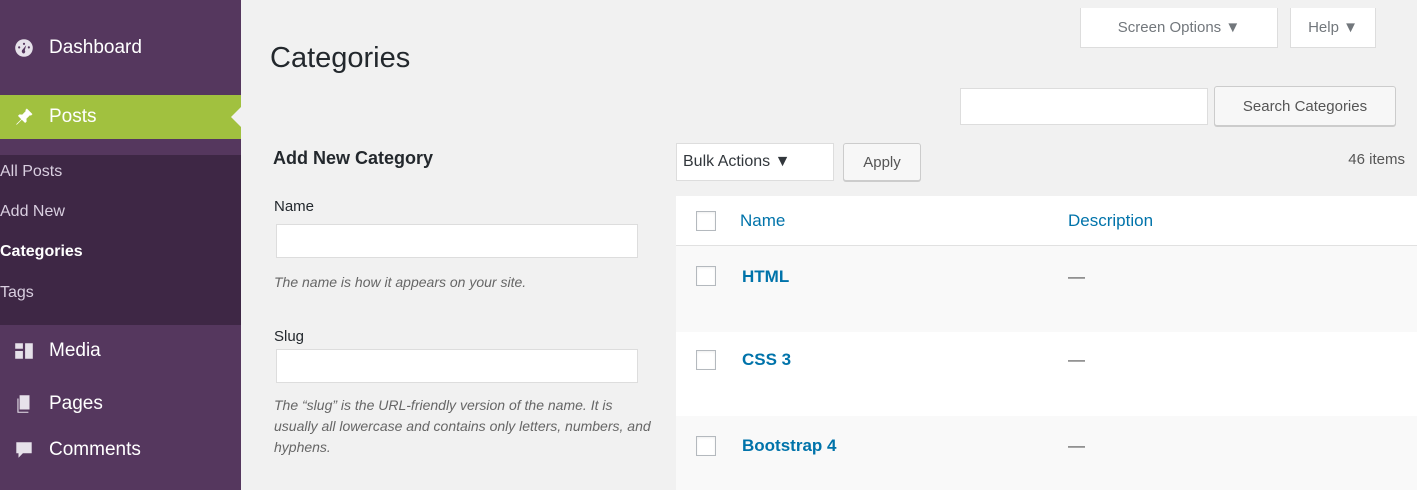  Describe the element at coordinates (75, 350) in the screenshot. I see `menu-label-media: Media` at that location.